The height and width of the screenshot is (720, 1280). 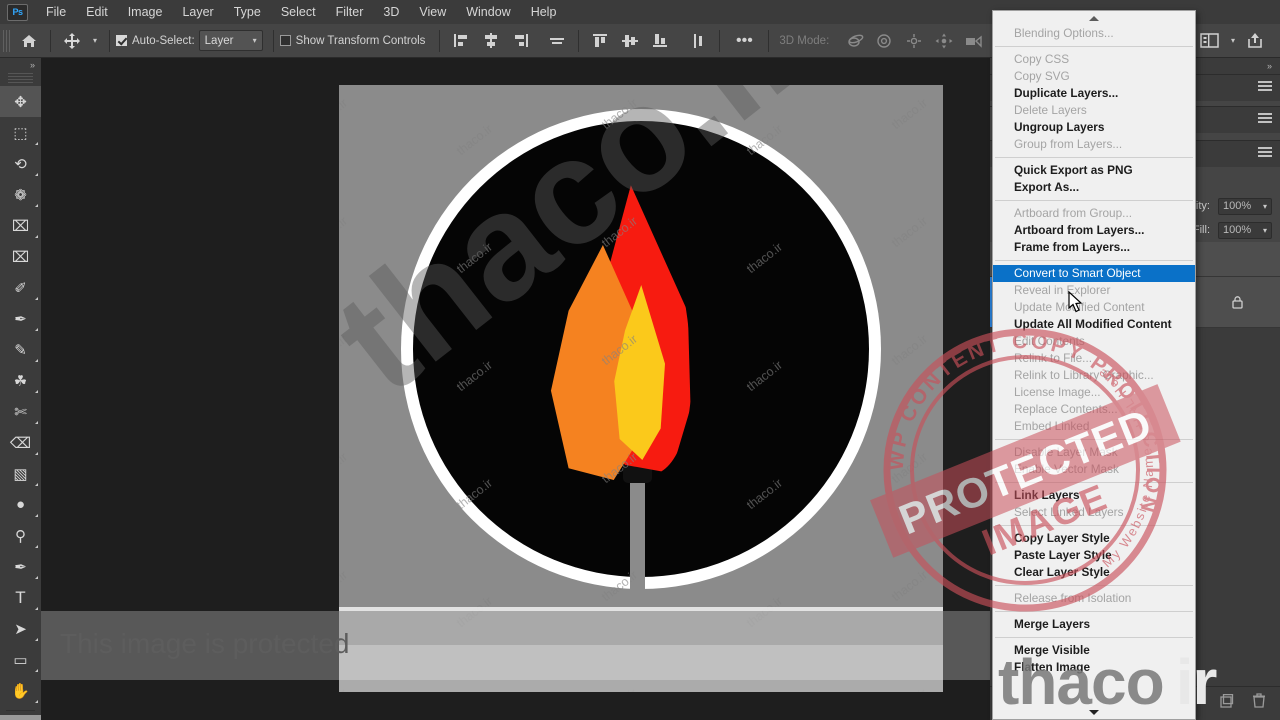 I want to click on menu-item-clear-layer-style: Clear Layer Style, so click(x=1094, y=572).